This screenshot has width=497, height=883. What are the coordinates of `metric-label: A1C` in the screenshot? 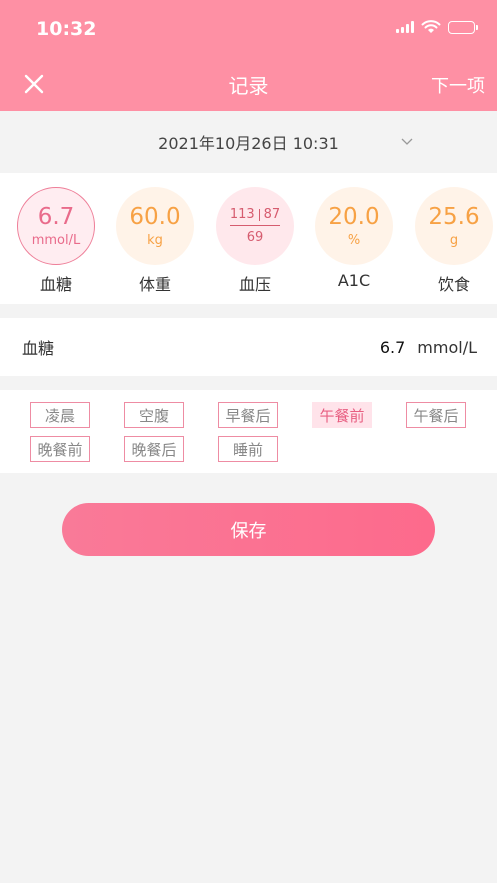 It's located at (354, 280).